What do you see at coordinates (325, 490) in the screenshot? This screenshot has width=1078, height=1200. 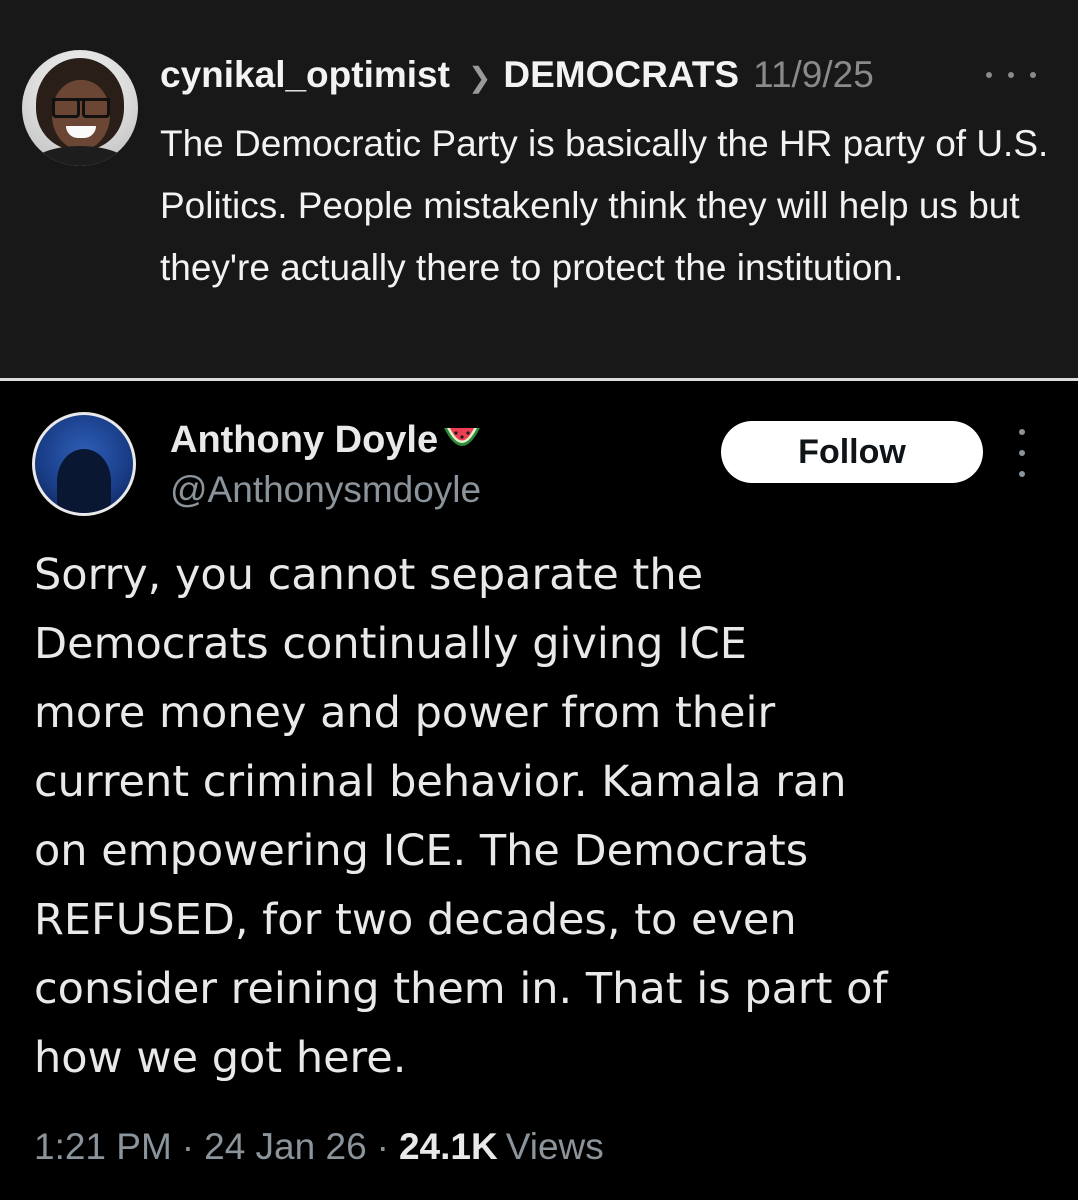 I see `user-handle: @Anthonysmdoyle` at bounding box center [325, 490].